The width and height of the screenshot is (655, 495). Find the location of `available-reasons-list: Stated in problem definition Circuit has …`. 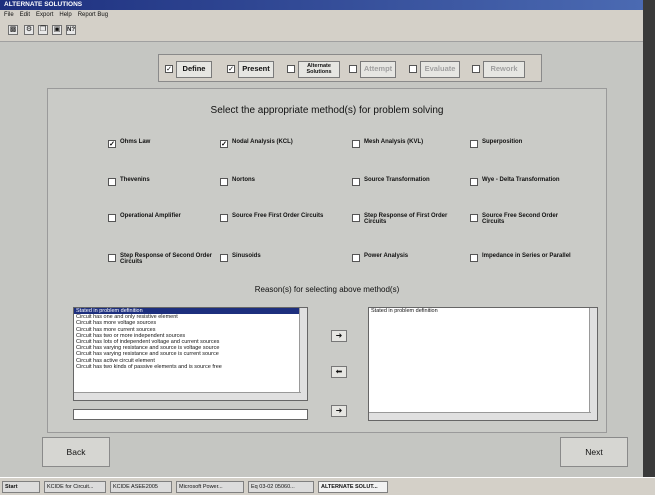

available-reasons-list: Stated in problem definition Circuit has … is located at coordinates (190, 354).